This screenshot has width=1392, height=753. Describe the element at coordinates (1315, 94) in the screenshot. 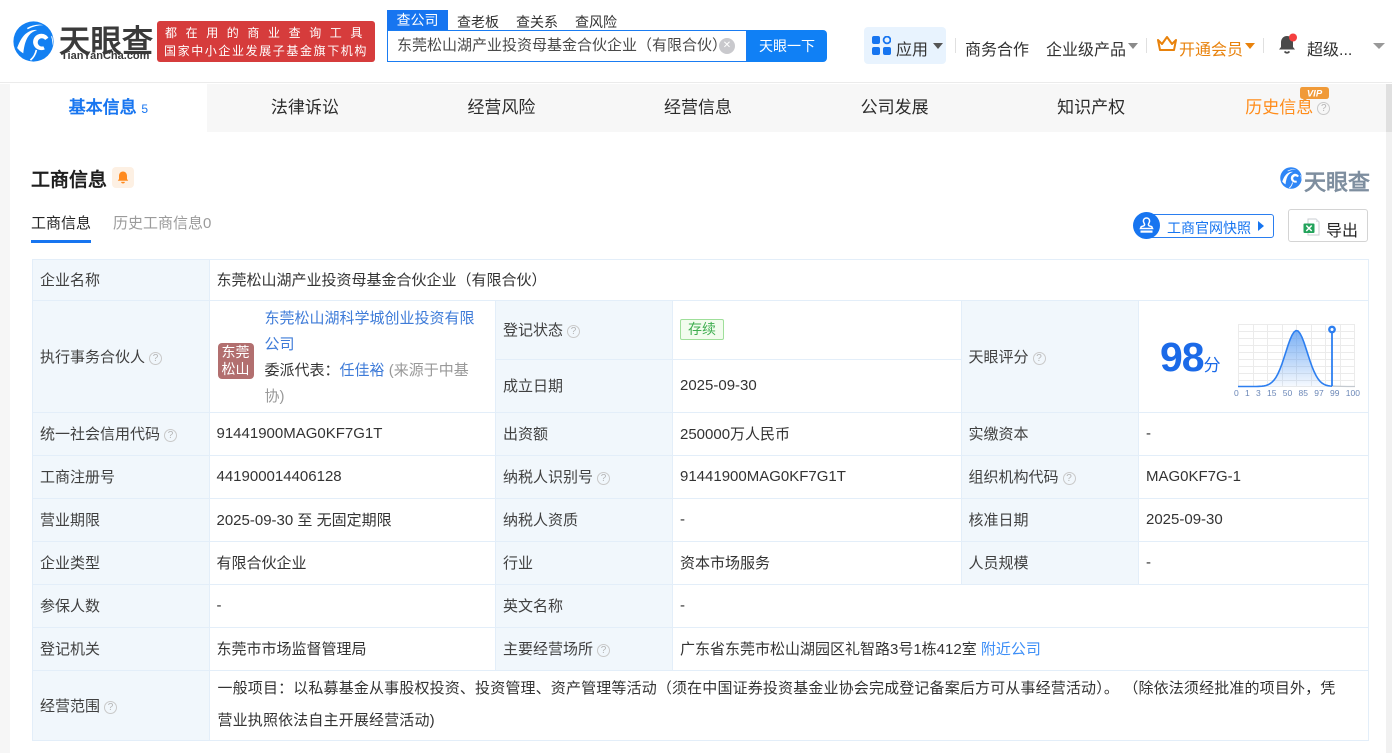

I see `svg-text: VIP` at that location.